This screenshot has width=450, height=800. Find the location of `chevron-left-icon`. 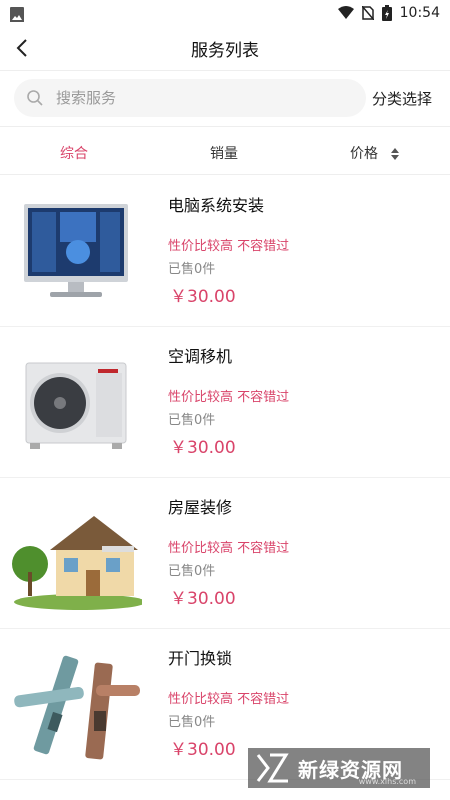

chevron-left-icon is located at coordinates (21, 48).